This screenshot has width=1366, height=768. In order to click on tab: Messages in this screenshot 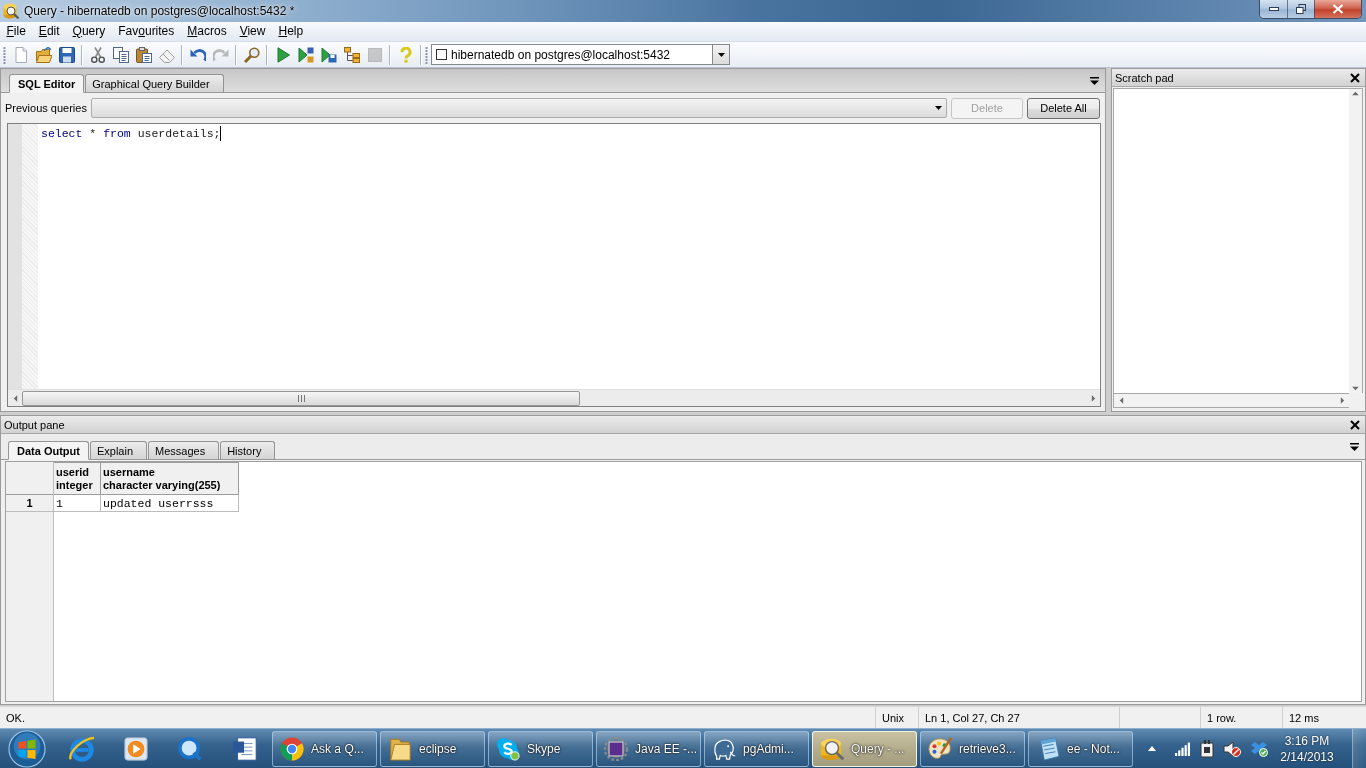, I will do `click(184, 450)`.